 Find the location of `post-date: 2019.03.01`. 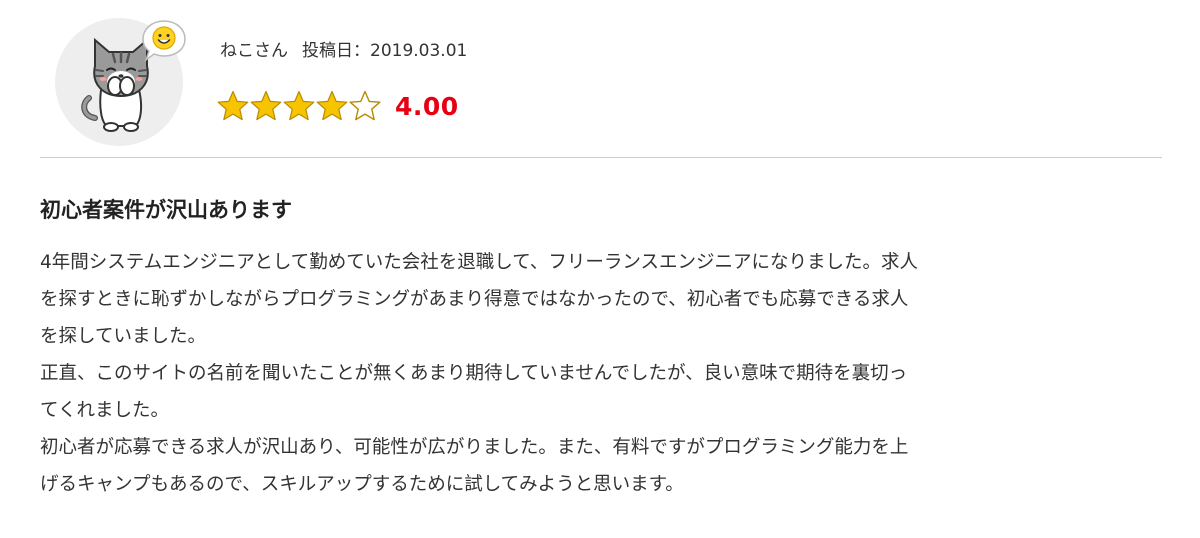

post-date: 2019.03.01 is located at coordinates (419, 51).